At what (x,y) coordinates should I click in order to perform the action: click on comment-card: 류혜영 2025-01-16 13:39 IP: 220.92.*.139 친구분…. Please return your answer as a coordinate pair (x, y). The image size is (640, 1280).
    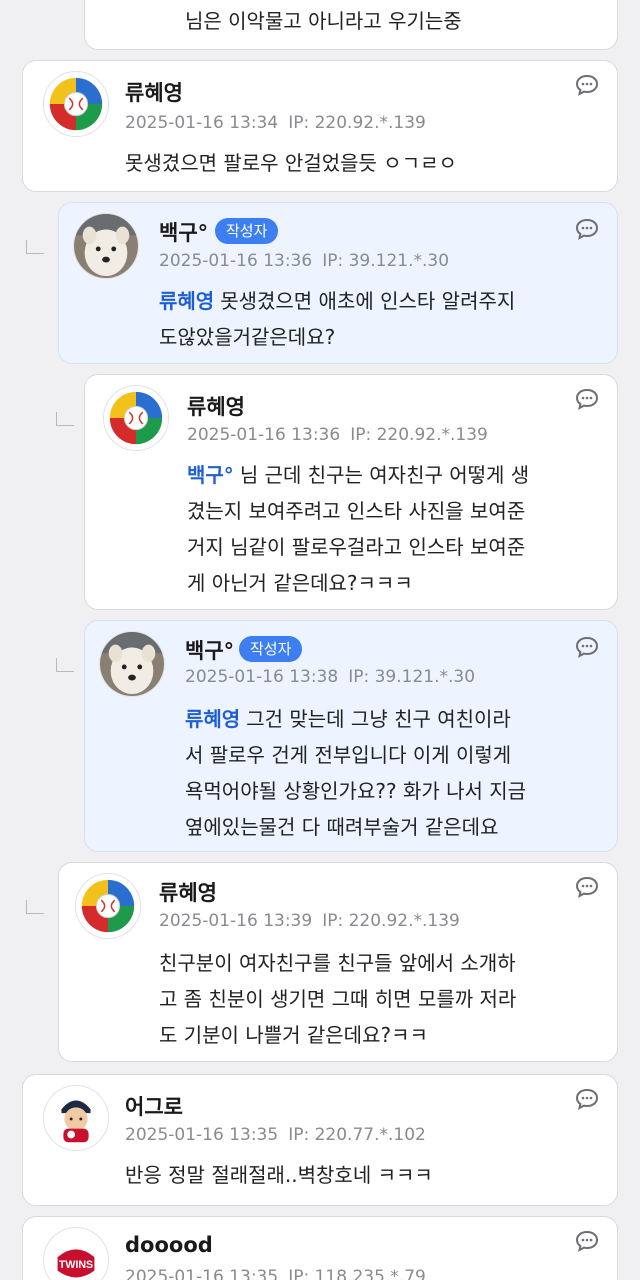
    Looking at the image, I should click on (338, 962).